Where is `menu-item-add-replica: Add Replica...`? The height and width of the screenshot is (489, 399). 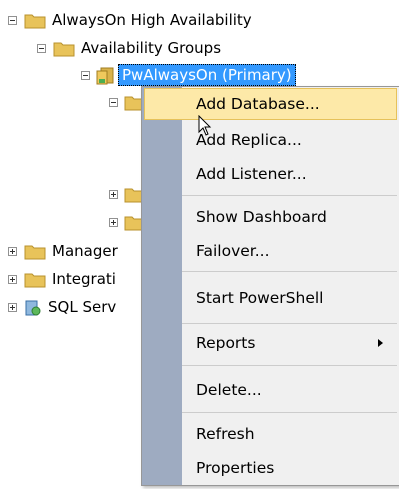 menu-item-add-replica: Add Replica... is located at coordinates (270, 140).